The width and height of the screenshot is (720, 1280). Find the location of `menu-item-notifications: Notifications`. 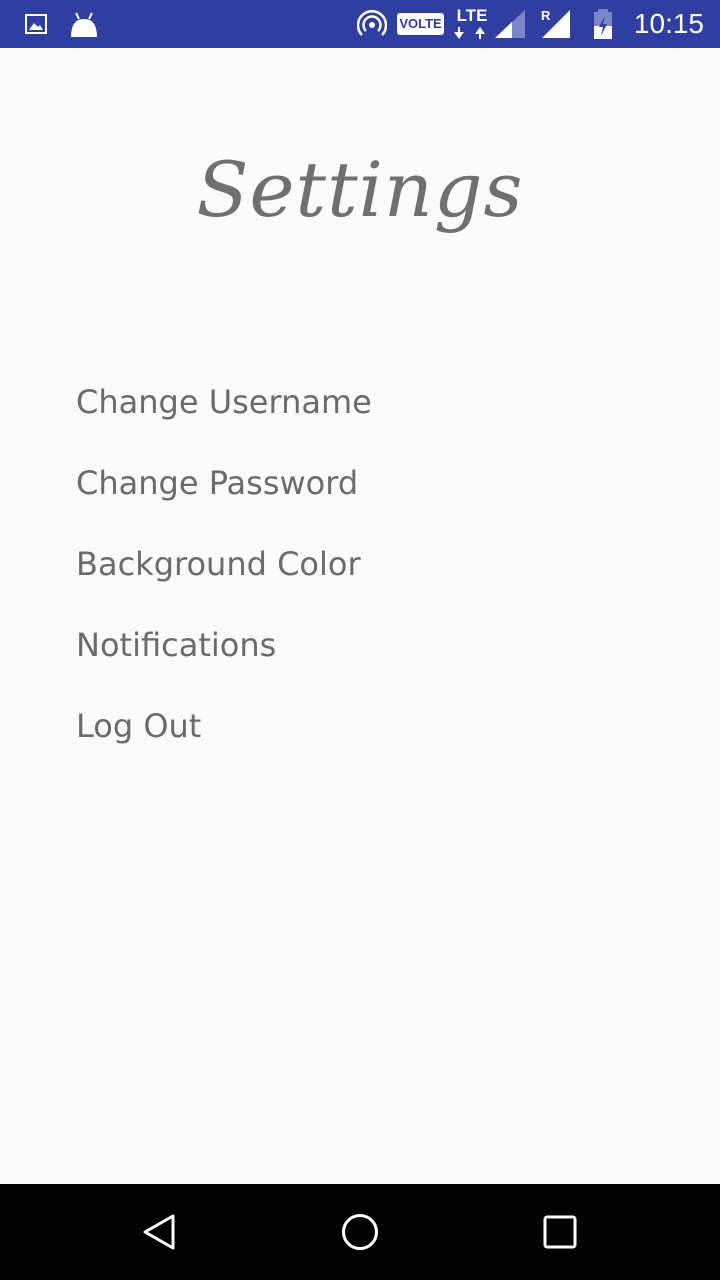

menu-item-notifications: Notifications is located at coordinates (356, 653).